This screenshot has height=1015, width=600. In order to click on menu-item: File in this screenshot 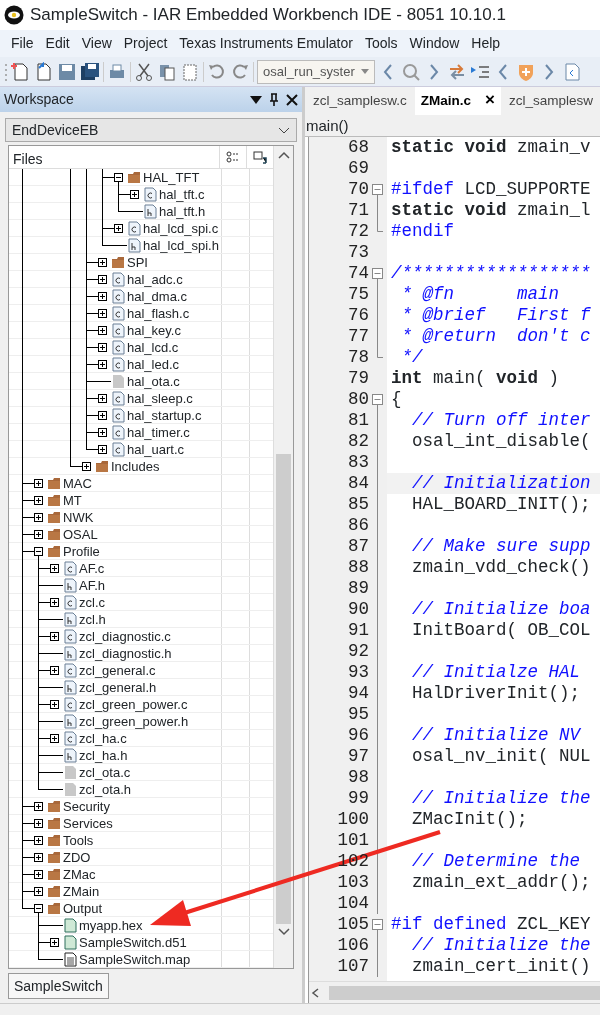, I will do `click(22, 43)`.